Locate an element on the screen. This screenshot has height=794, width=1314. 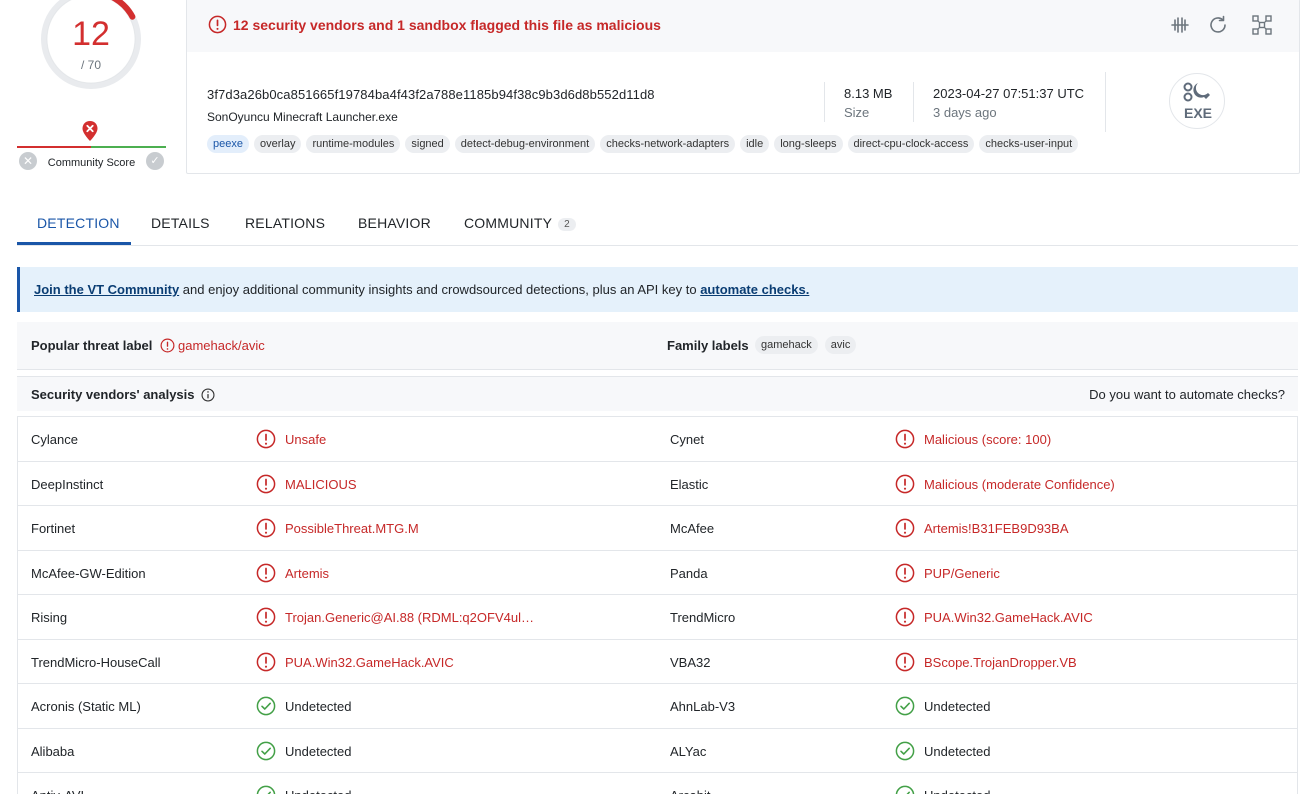
community-bar-negative is located at coordinates (54, 147).